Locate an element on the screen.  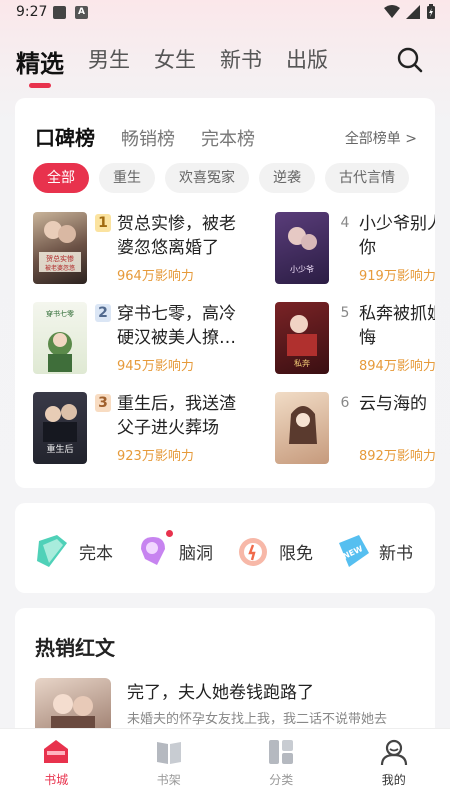
bulb-icon is located at coordinates (154, 549).